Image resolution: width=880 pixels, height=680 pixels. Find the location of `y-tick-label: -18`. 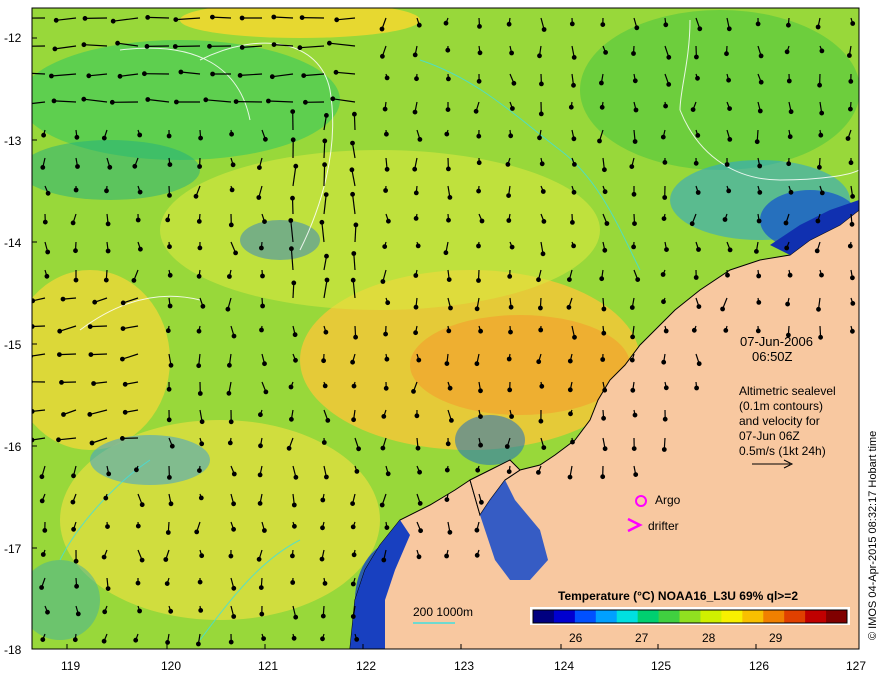

y-tick-label: -18 is located at coordinates (13, 650).